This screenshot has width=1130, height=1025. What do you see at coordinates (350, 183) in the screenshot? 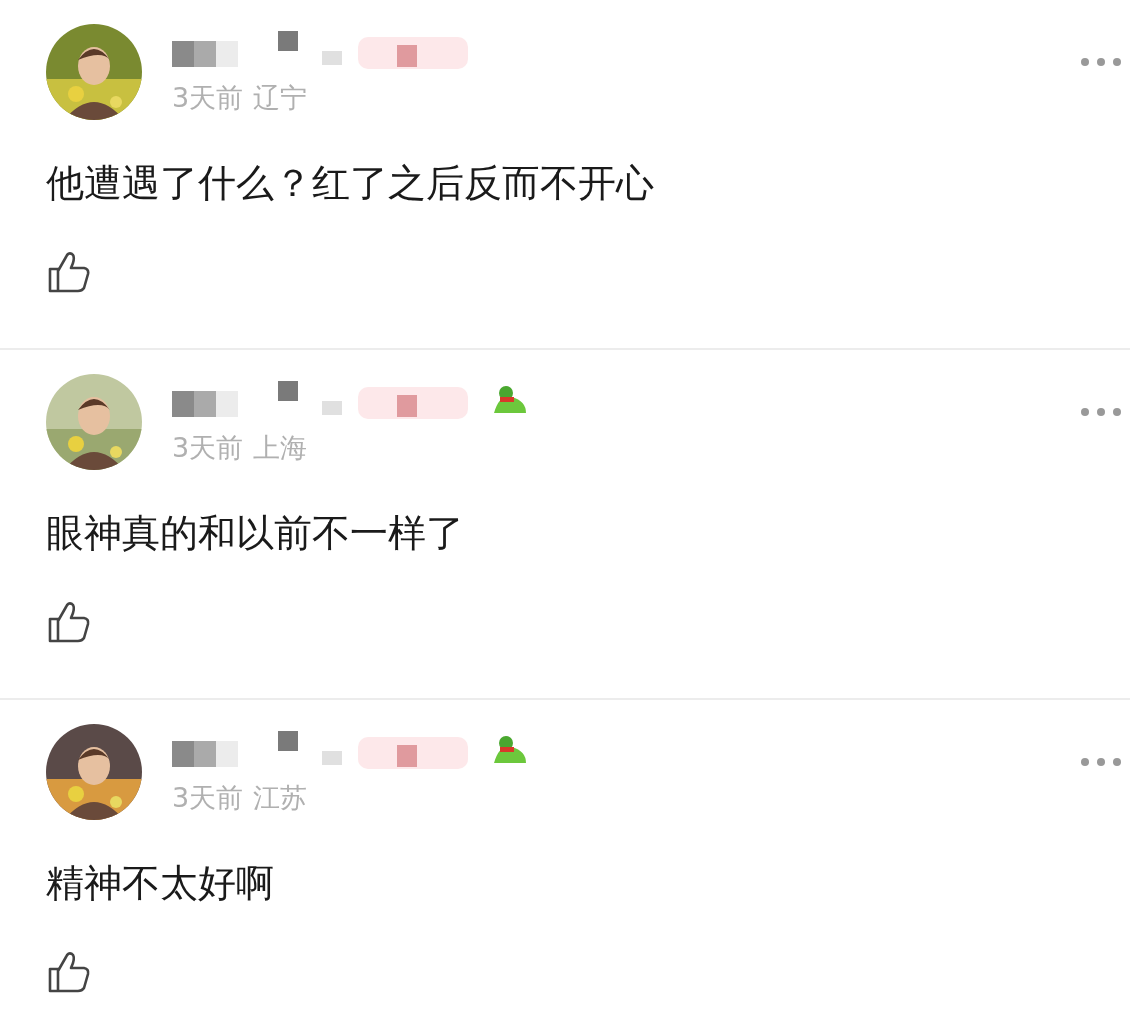
I see `comment-text: 他遭遇了什么？红了之后反而不开心` at bounding box center [350, 183].